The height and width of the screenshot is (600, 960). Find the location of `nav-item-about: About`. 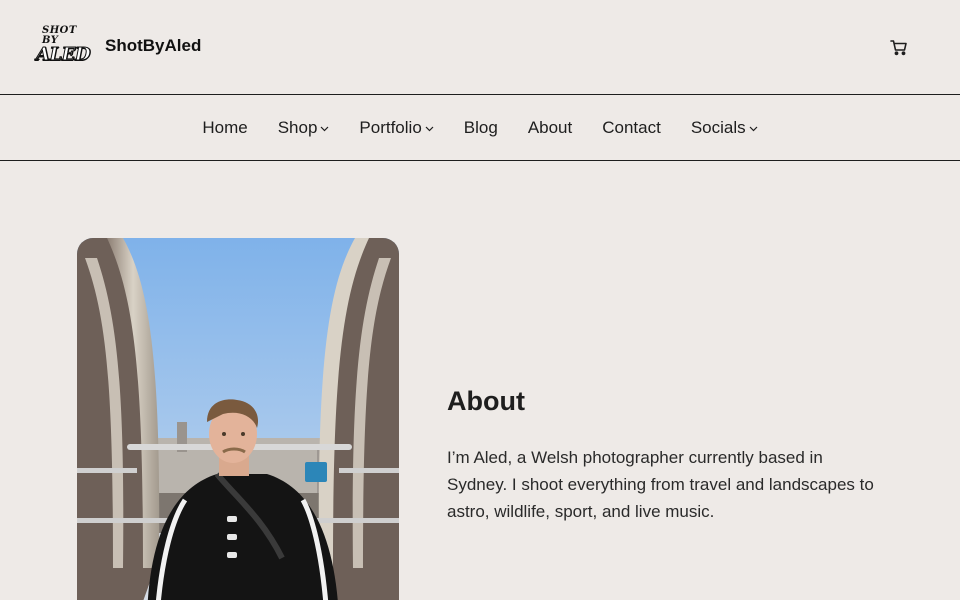

nav-item-about: About is located at coordinates (550, 128).